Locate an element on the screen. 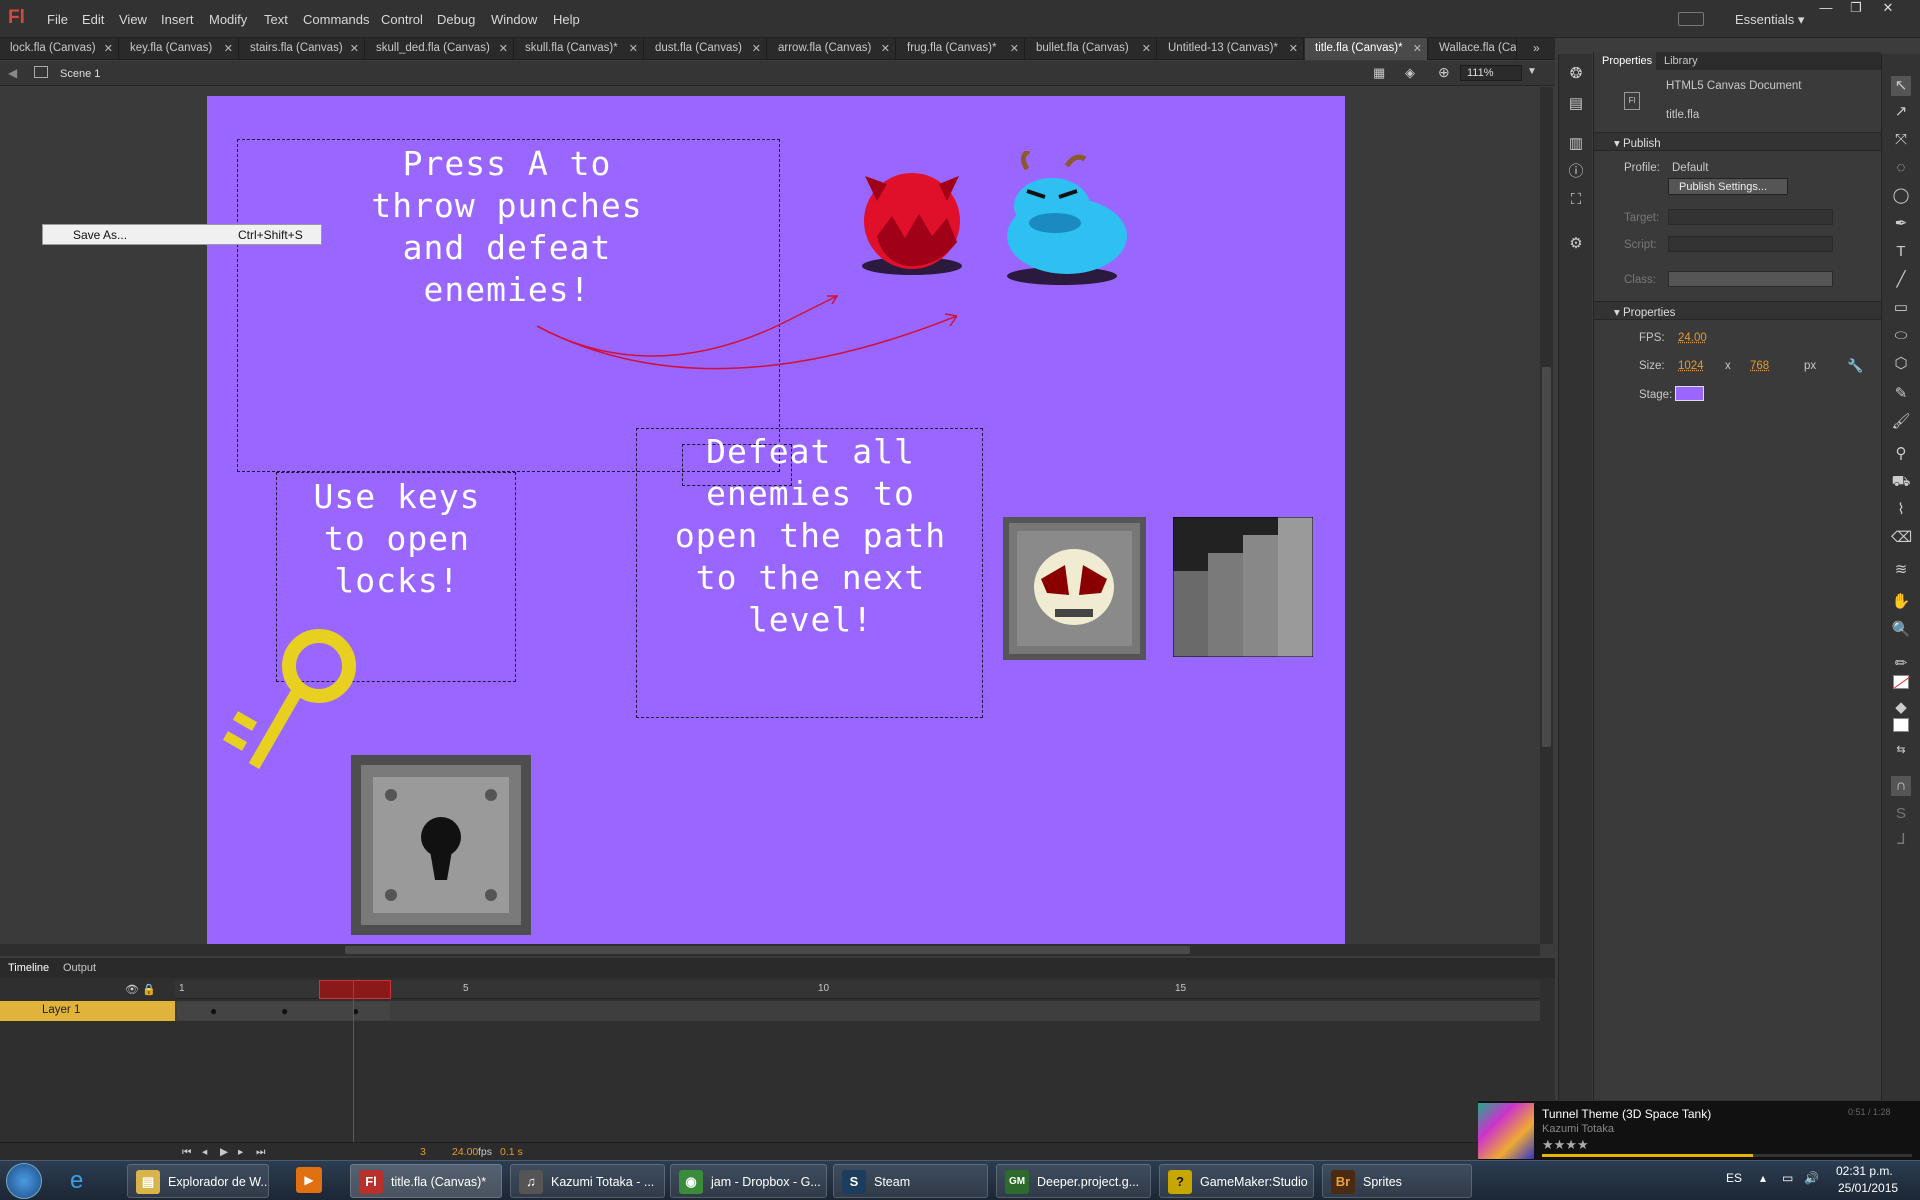 This screenshot has width=1920, height=1200. timeline-ruler: 1 5 10 15 is located at coordinates (857, 989).